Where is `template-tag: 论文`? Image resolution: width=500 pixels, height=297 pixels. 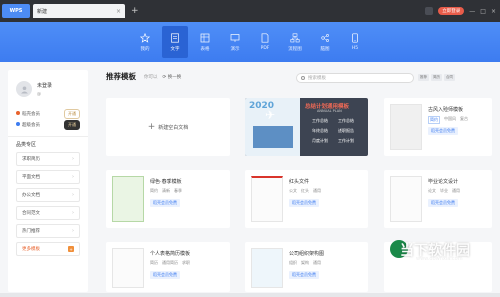
template-tag: 论文 is located at coordinates (432, 190).